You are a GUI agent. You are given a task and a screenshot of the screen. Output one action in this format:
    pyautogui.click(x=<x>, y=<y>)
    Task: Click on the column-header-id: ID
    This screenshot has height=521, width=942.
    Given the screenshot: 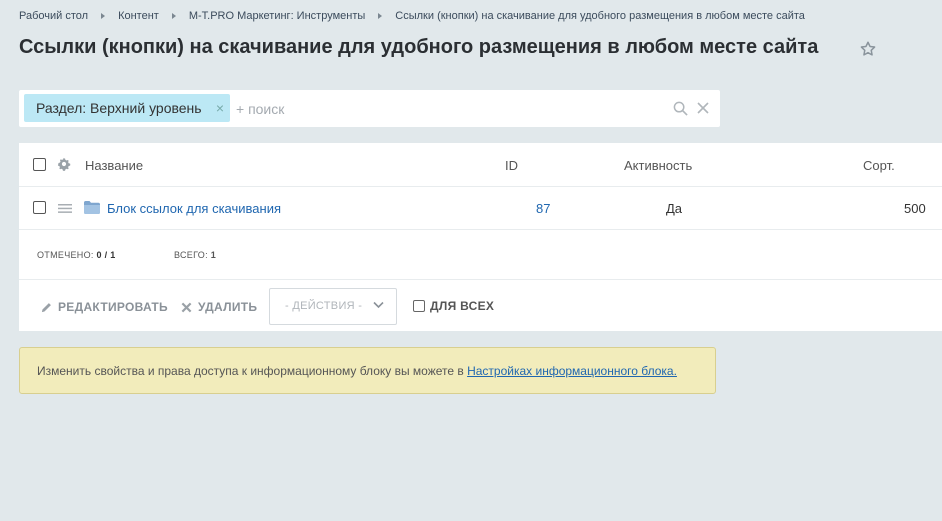 What is the action you would take?
    pyautogui.click(x=511, y=165)
    